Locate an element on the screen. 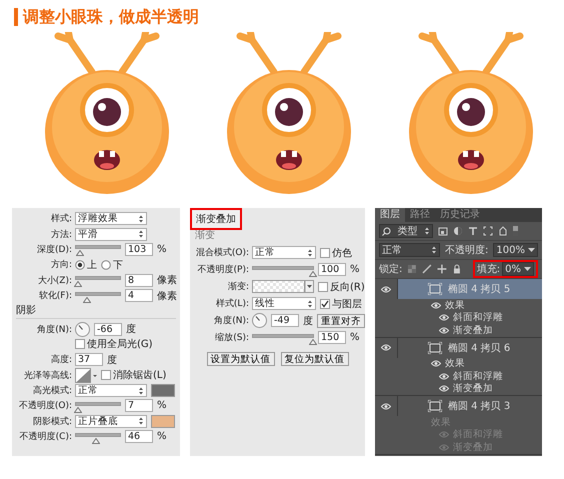 Image resolution: width=564 pixels, height=479 pixels. text-filter-icon is located at coordinates (473, 231).